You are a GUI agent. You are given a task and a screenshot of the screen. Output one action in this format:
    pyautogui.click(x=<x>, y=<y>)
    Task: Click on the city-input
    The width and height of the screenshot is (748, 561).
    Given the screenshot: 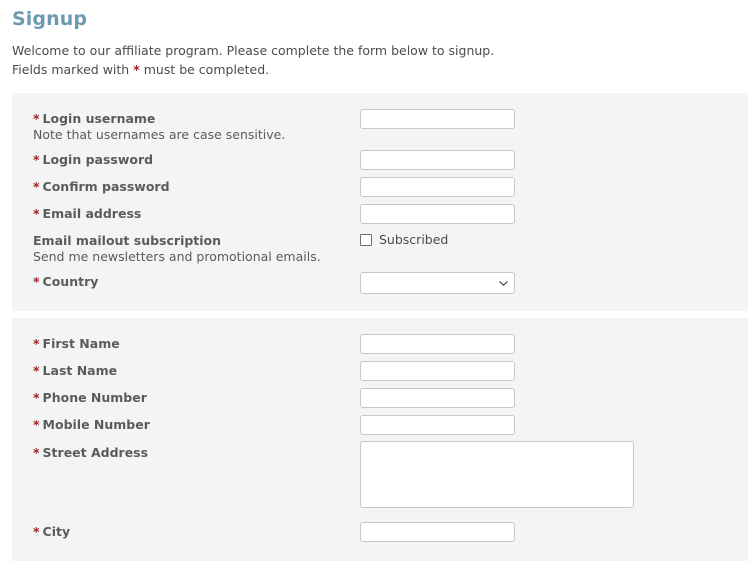 What is the action you would take?
    pyautogui.click(x=437, y=531)
    